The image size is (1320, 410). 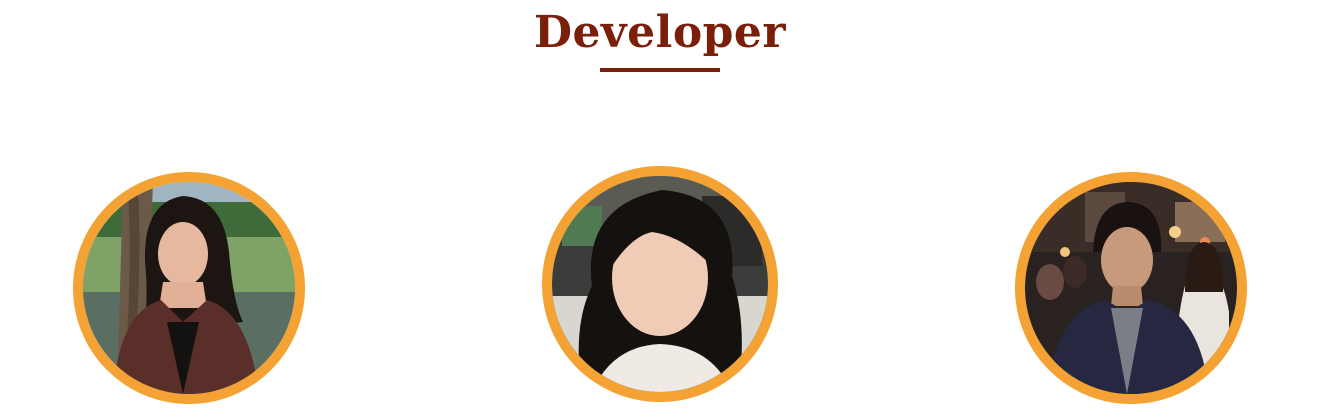 What do you see at coordinates (660, 70) in the screenshot?
I see `title-underline` at bounding box center [660, 70].